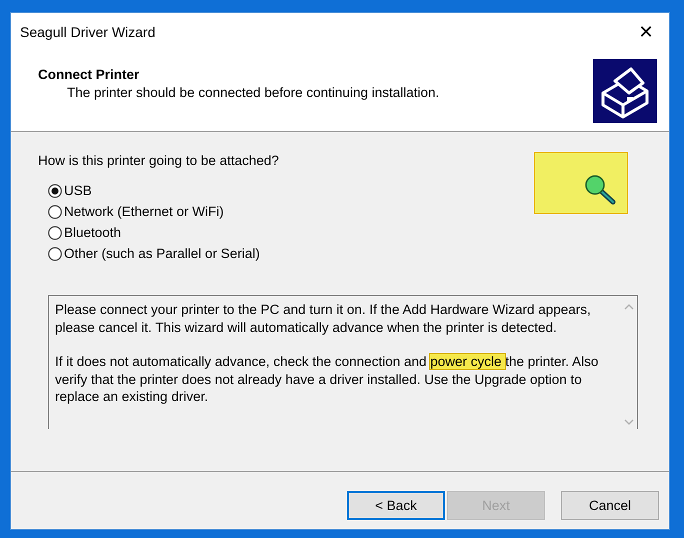 The width and height of the screenshot is (684, 538). What do you see at coordinates (610, 505) in the screenshot?
I see `wizard-button: Cancel` at bounding box center [610, 505].